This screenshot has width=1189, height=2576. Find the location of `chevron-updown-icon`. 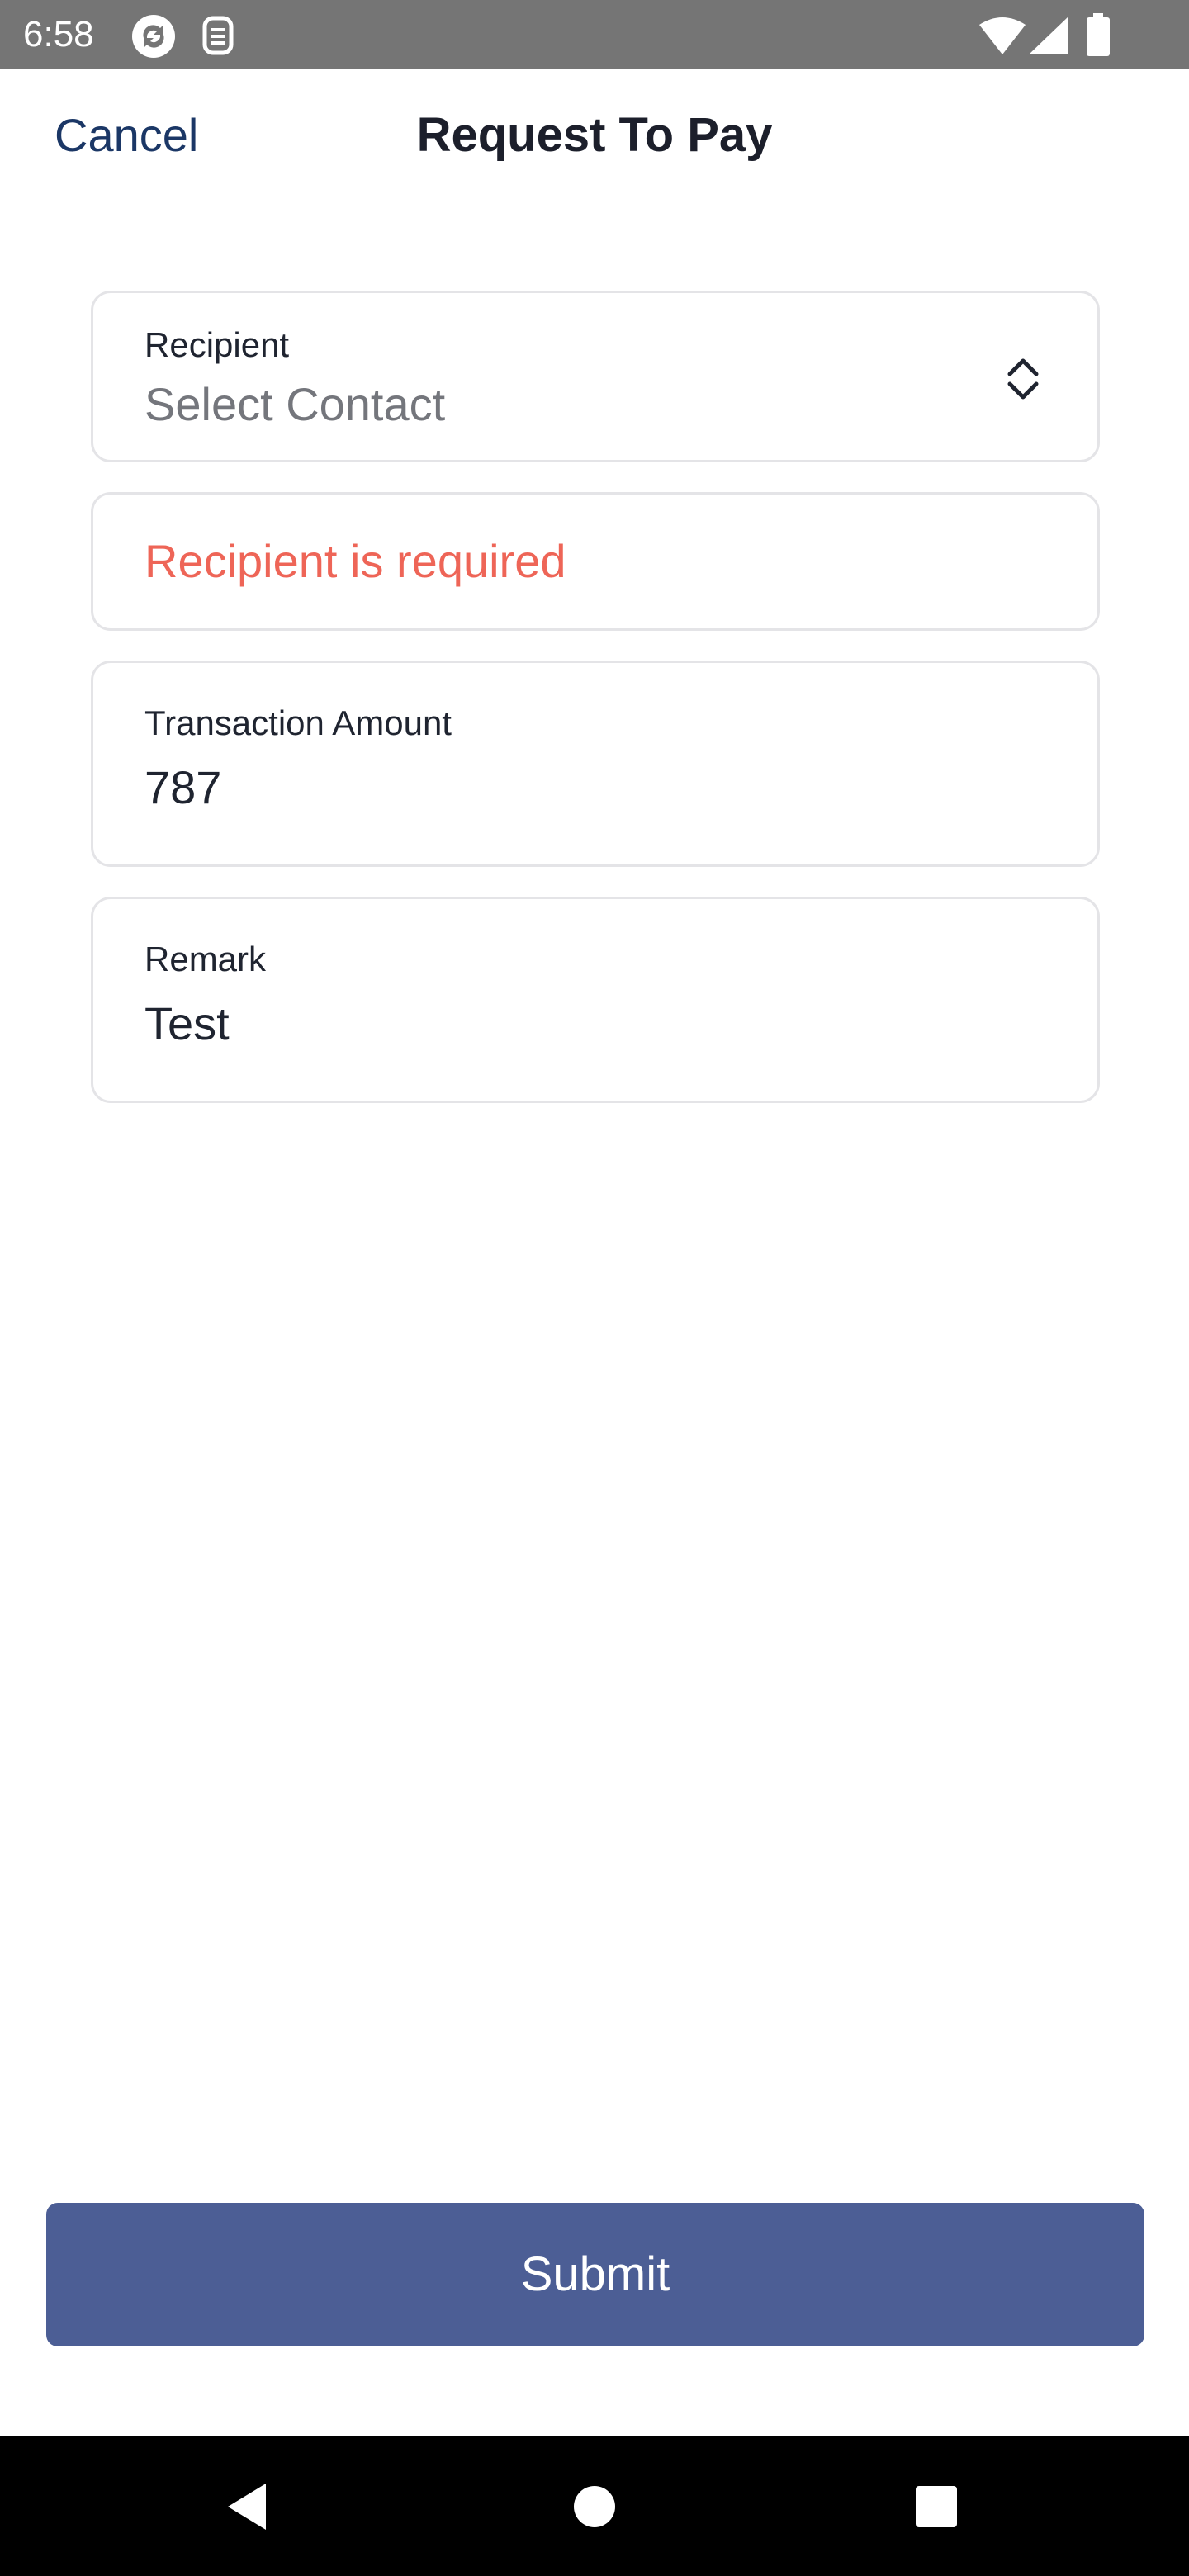

chevron-updown-icon is located at coordinates (1023, 379).